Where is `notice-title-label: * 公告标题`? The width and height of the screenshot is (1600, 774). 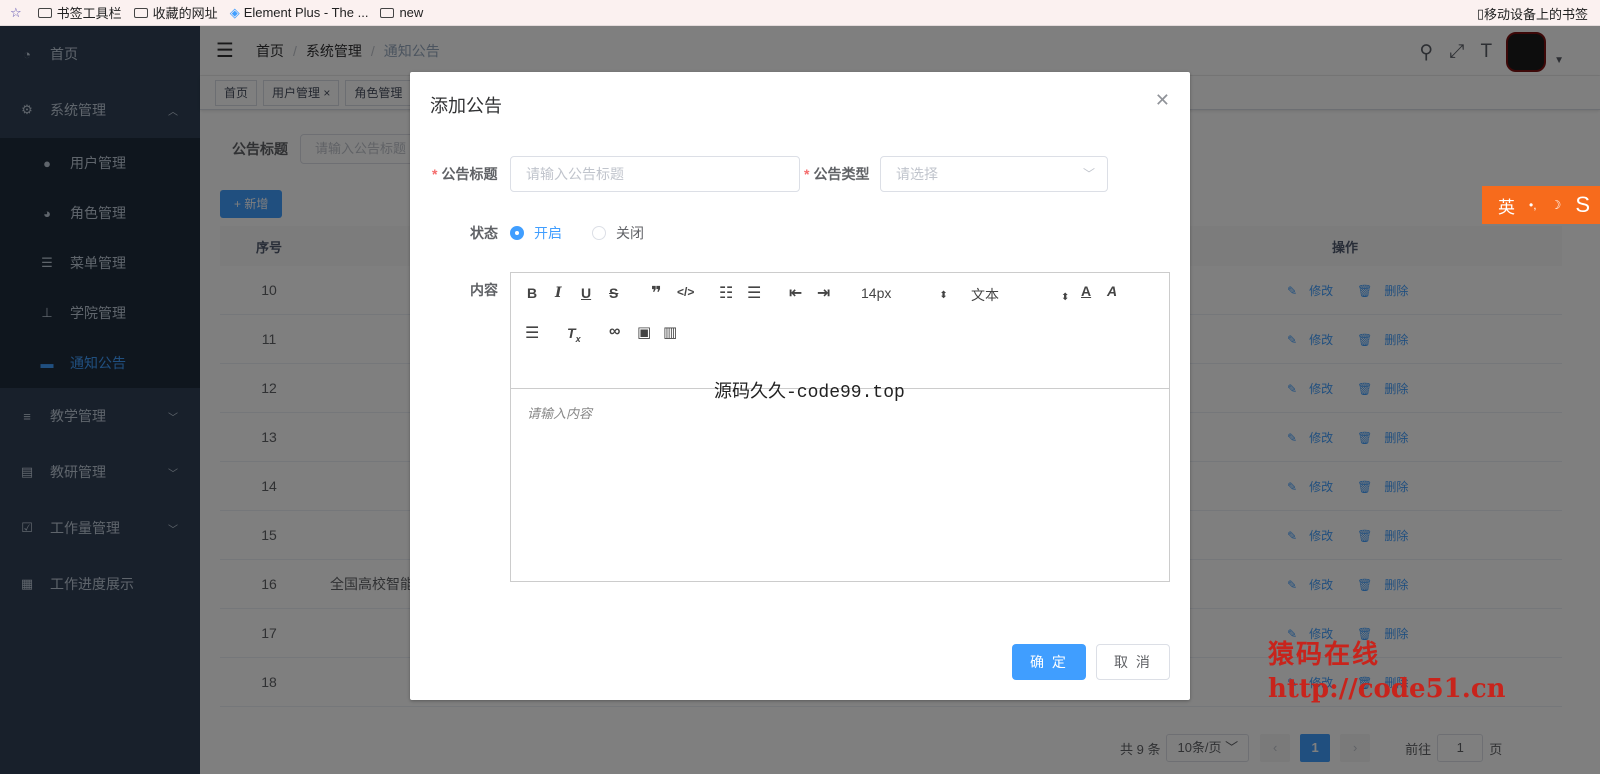 notice-title-label: * 公告标题 is located at coordinates (465, 174).